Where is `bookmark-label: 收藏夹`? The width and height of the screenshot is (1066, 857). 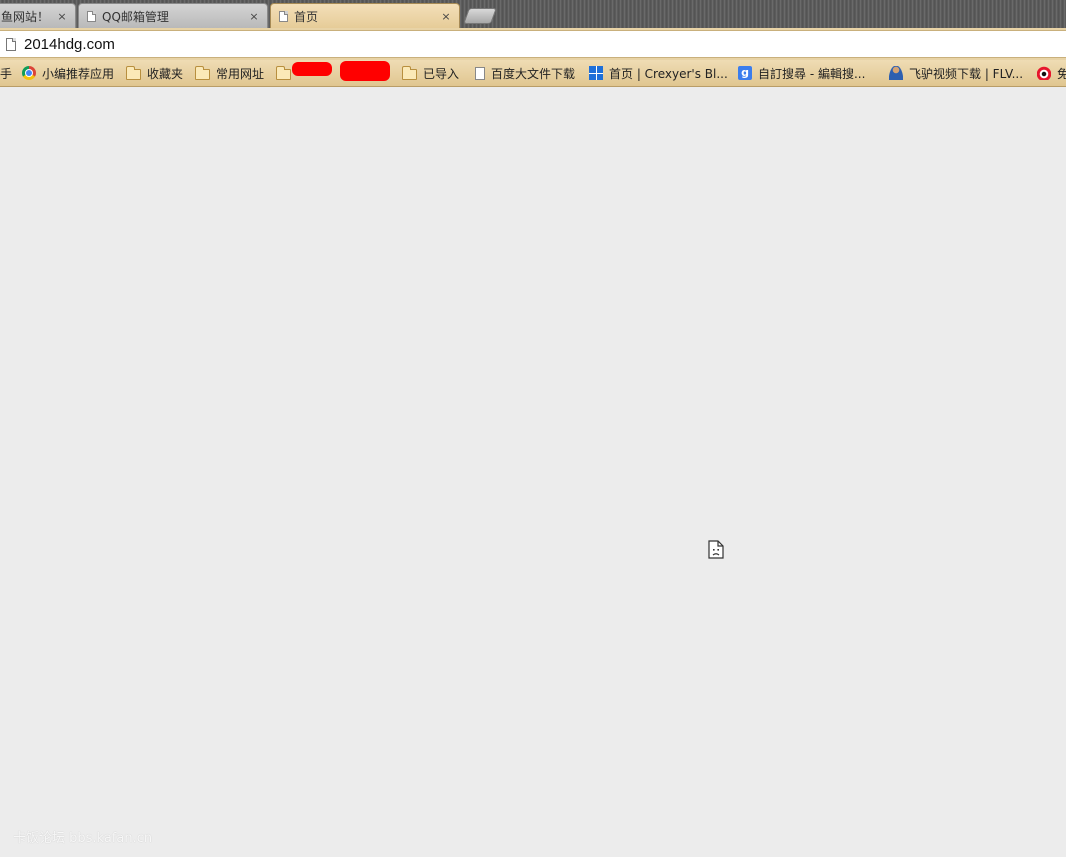
bookmark-label: 收藏夹 is located at coordinates (165, 73).